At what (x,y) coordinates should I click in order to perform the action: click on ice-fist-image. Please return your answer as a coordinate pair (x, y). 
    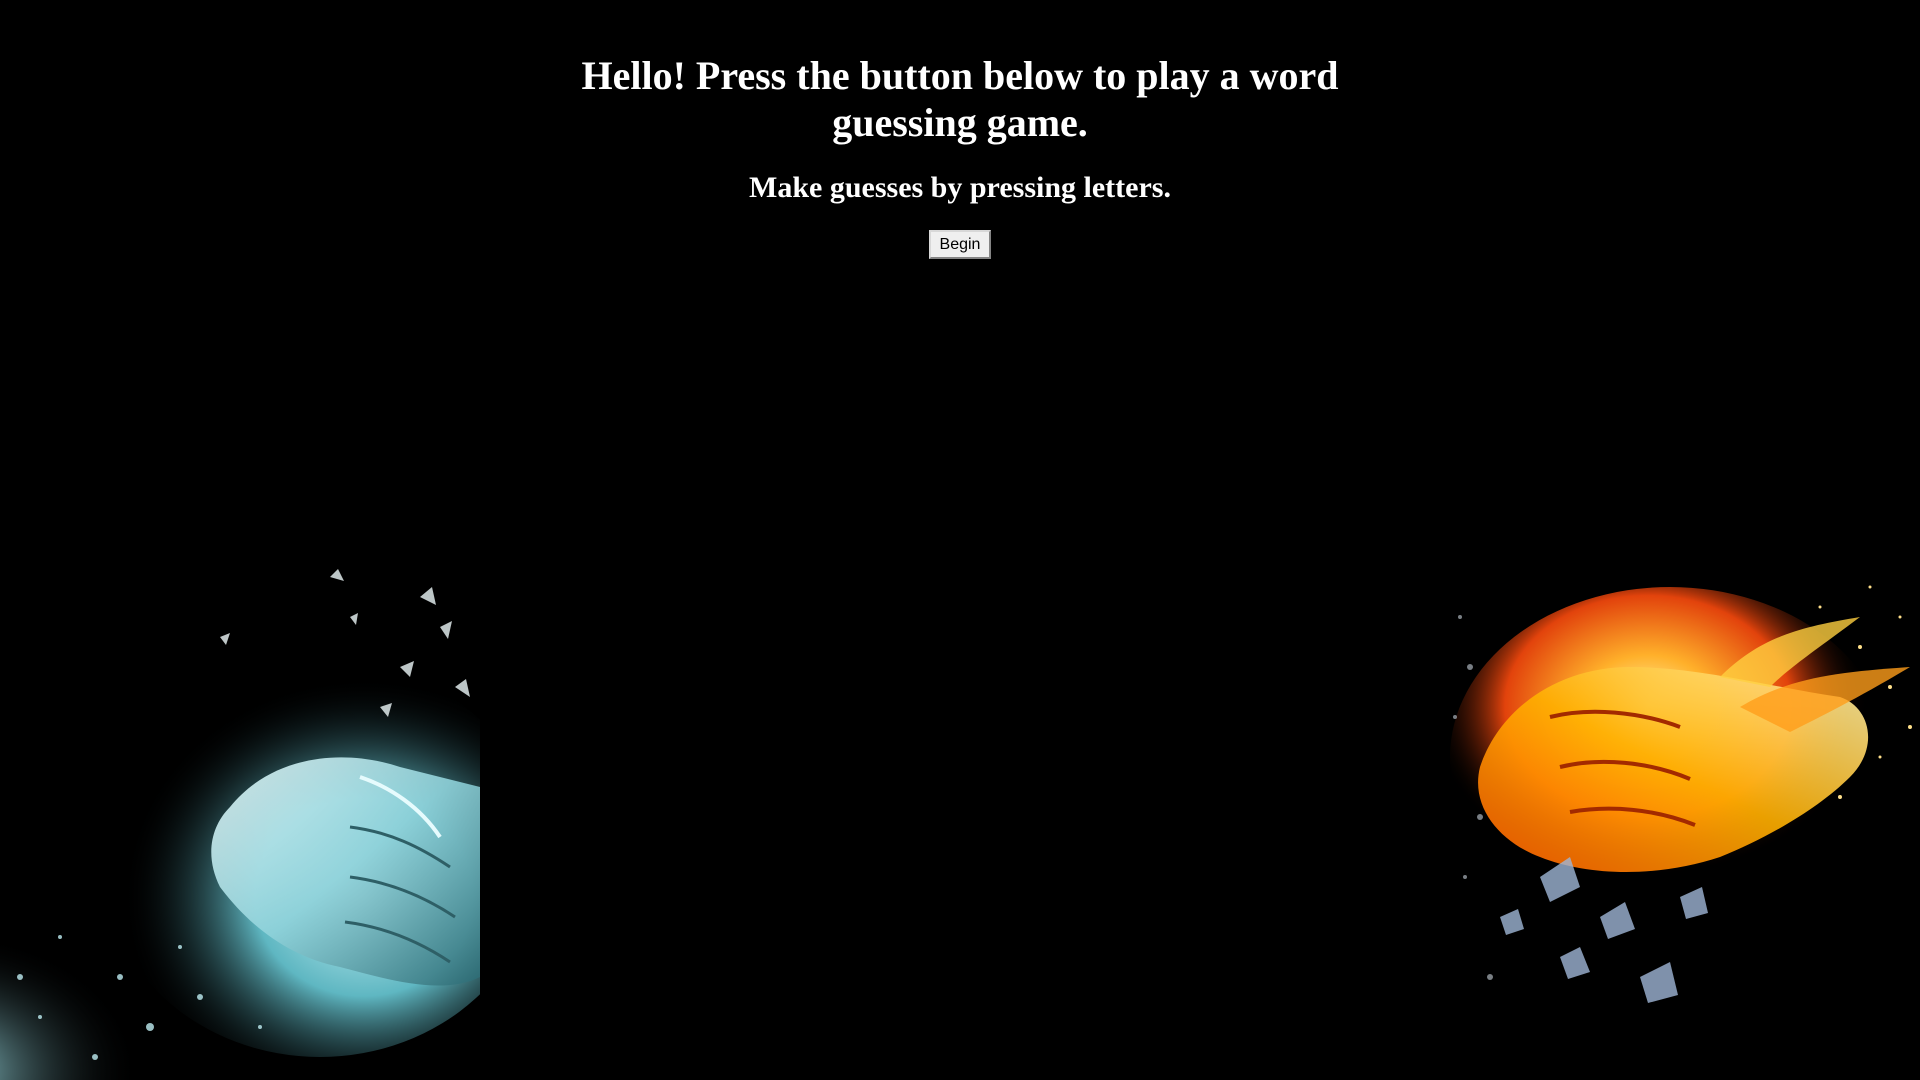
    Looking at the image, I should click on (240, 818).